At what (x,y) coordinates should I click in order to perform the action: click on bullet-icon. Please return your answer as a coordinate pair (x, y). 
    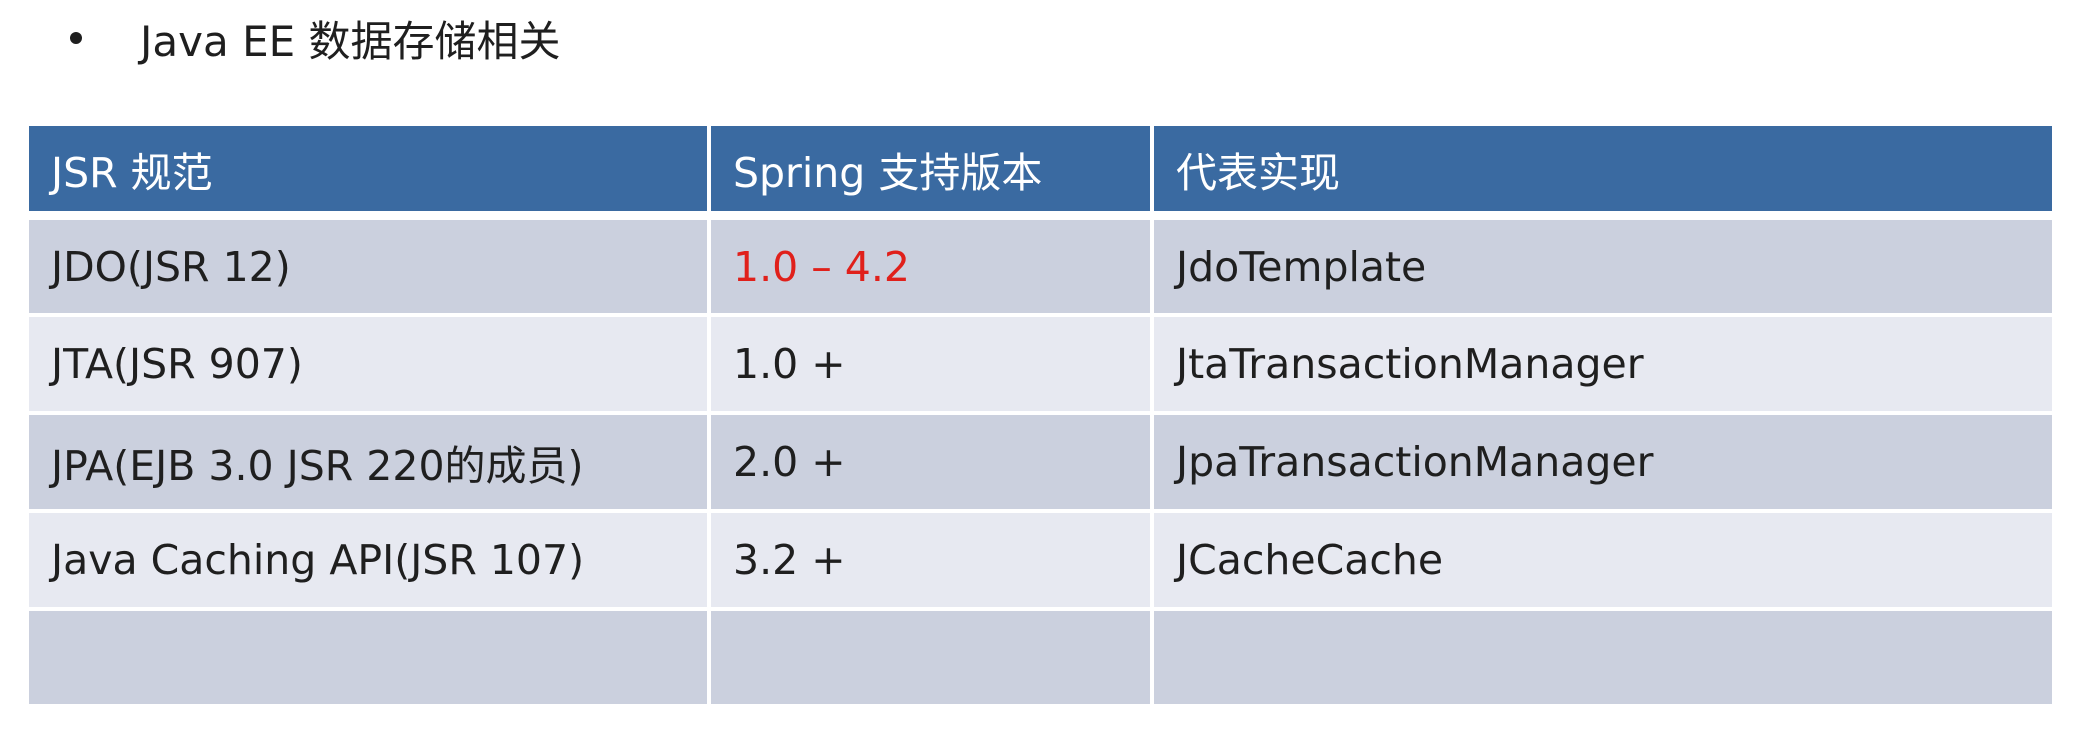
    Looking at the image, I should click on (76, 38).